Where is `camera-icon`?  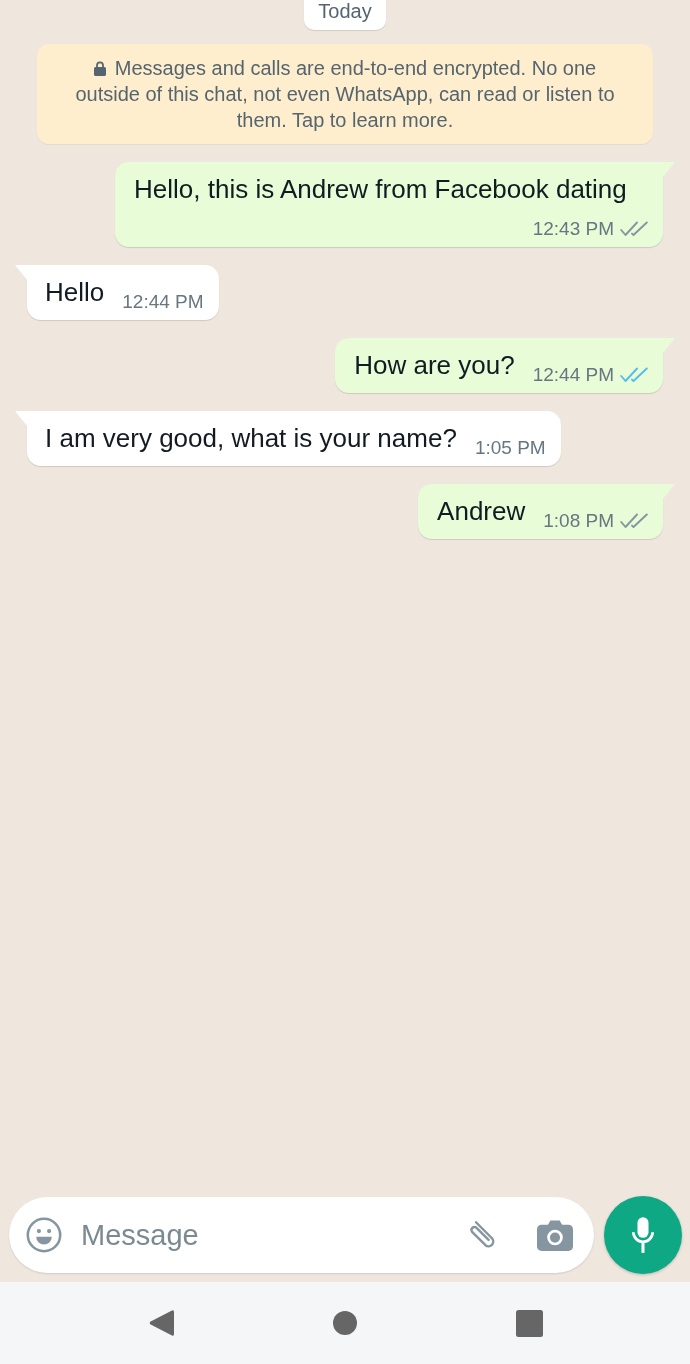
camera-icon is located at coordinates (555, 1235).